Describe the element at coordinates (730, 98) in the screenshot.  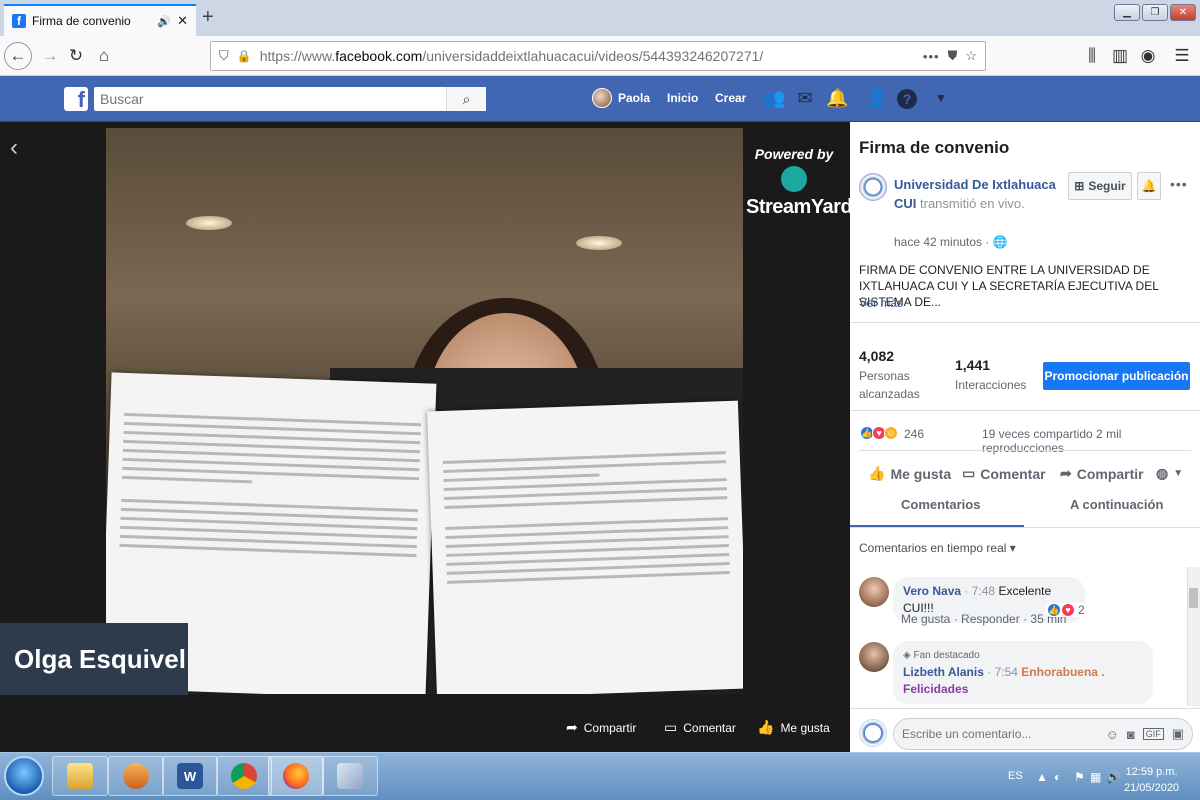
I see `nav-create-link: Crear` at that location.